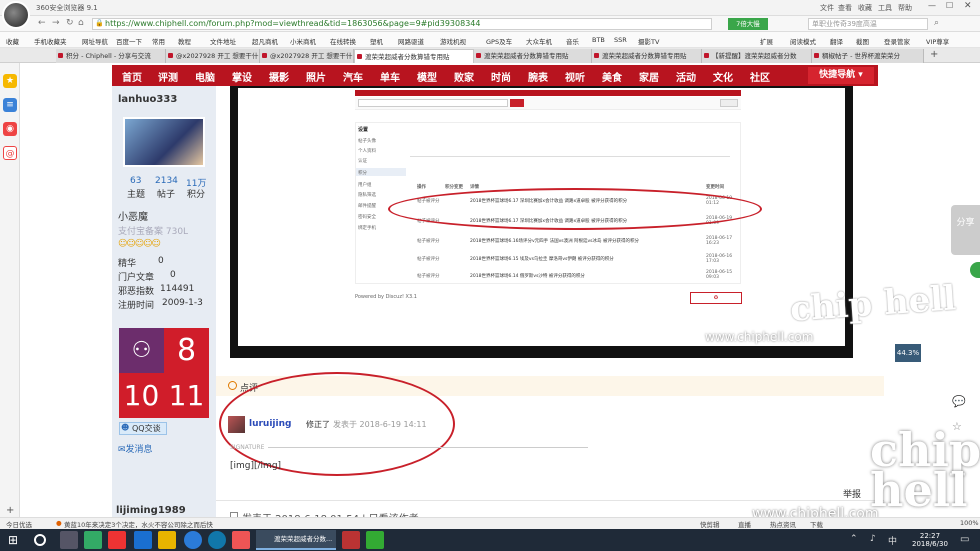 The image size is (980, 551). Describe the element at coordinates (414, 56) in the screenshot. I see `tab-active: 渡荣荣超威者分数算错专用贴` at that location.